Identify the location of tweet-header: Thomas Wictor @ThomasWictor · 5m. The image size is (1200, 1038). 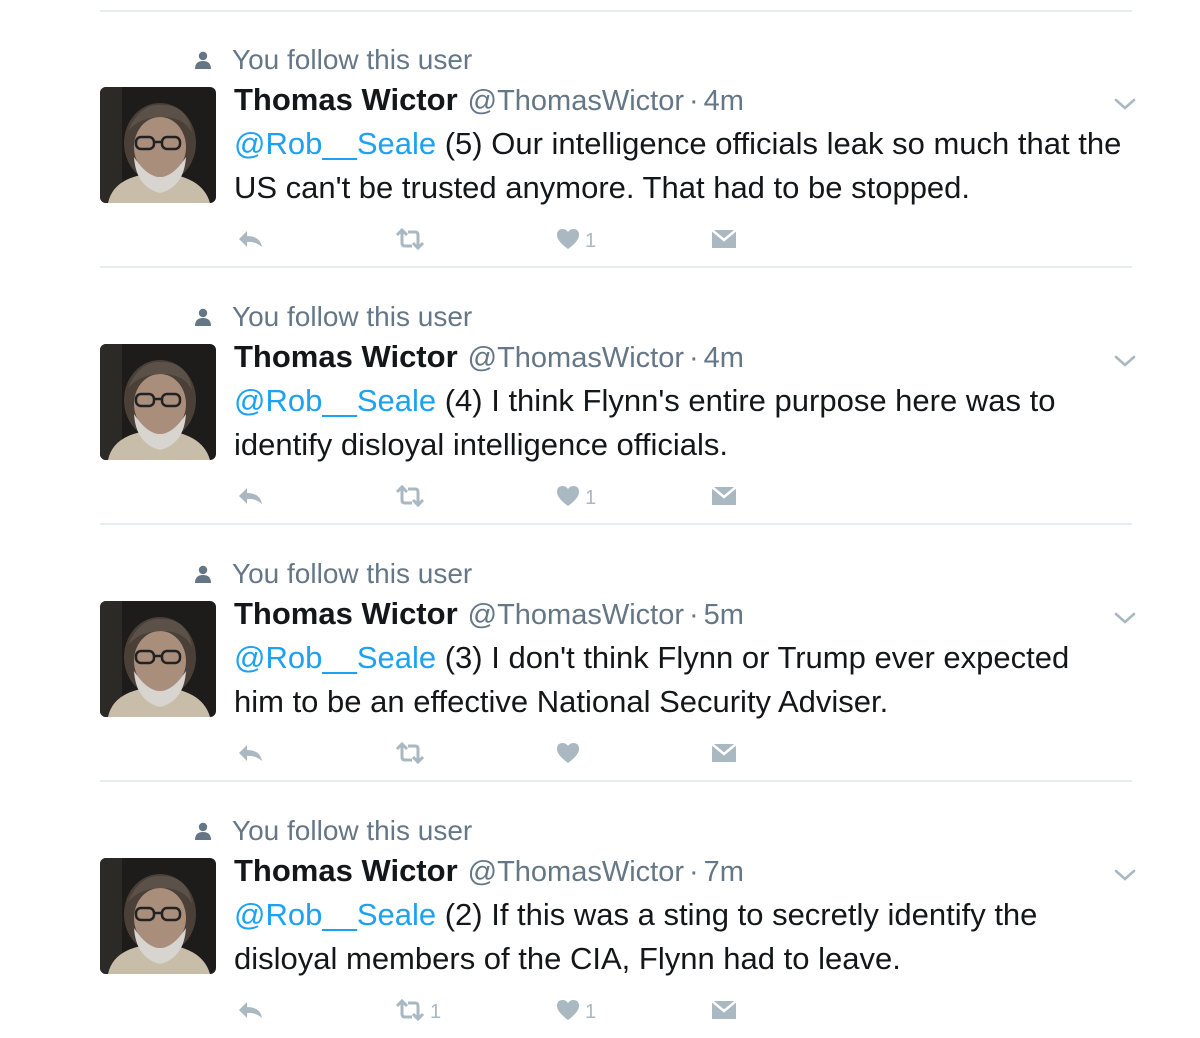
(489, 618).